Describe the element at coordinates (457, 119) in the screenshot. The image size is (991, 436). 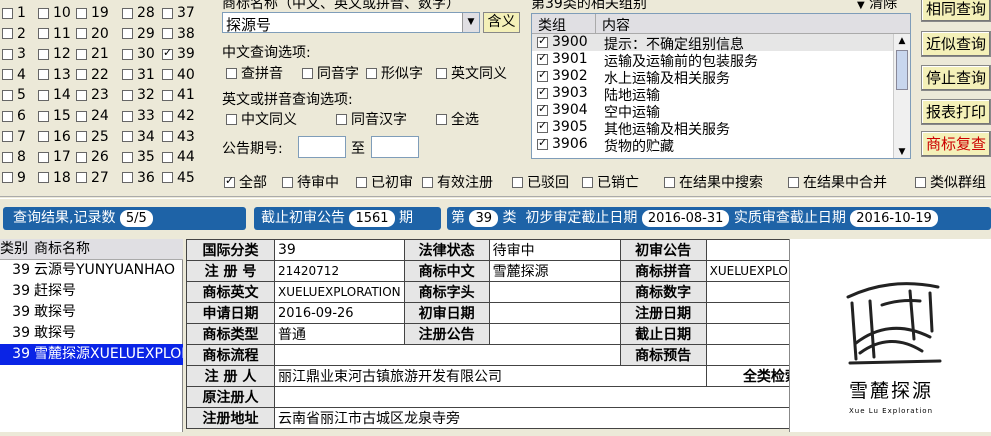
I see `option-2: 全选` at that location.